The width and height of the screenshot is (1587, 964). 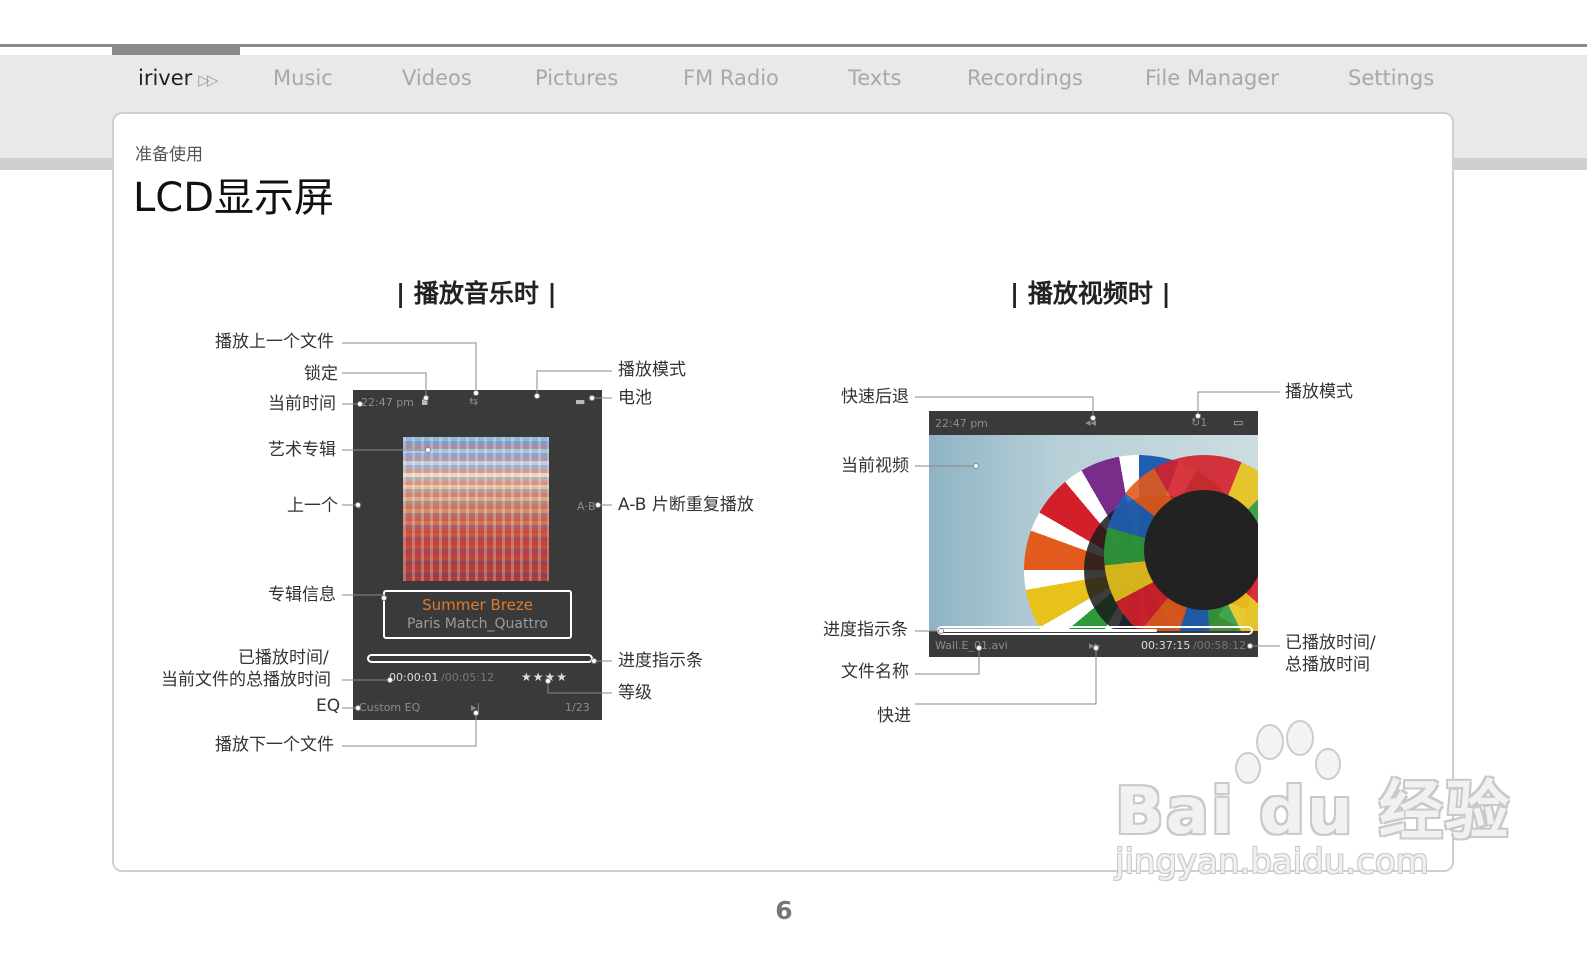 I want to click on label-previous: 上一个, so click(x=312, y=506).